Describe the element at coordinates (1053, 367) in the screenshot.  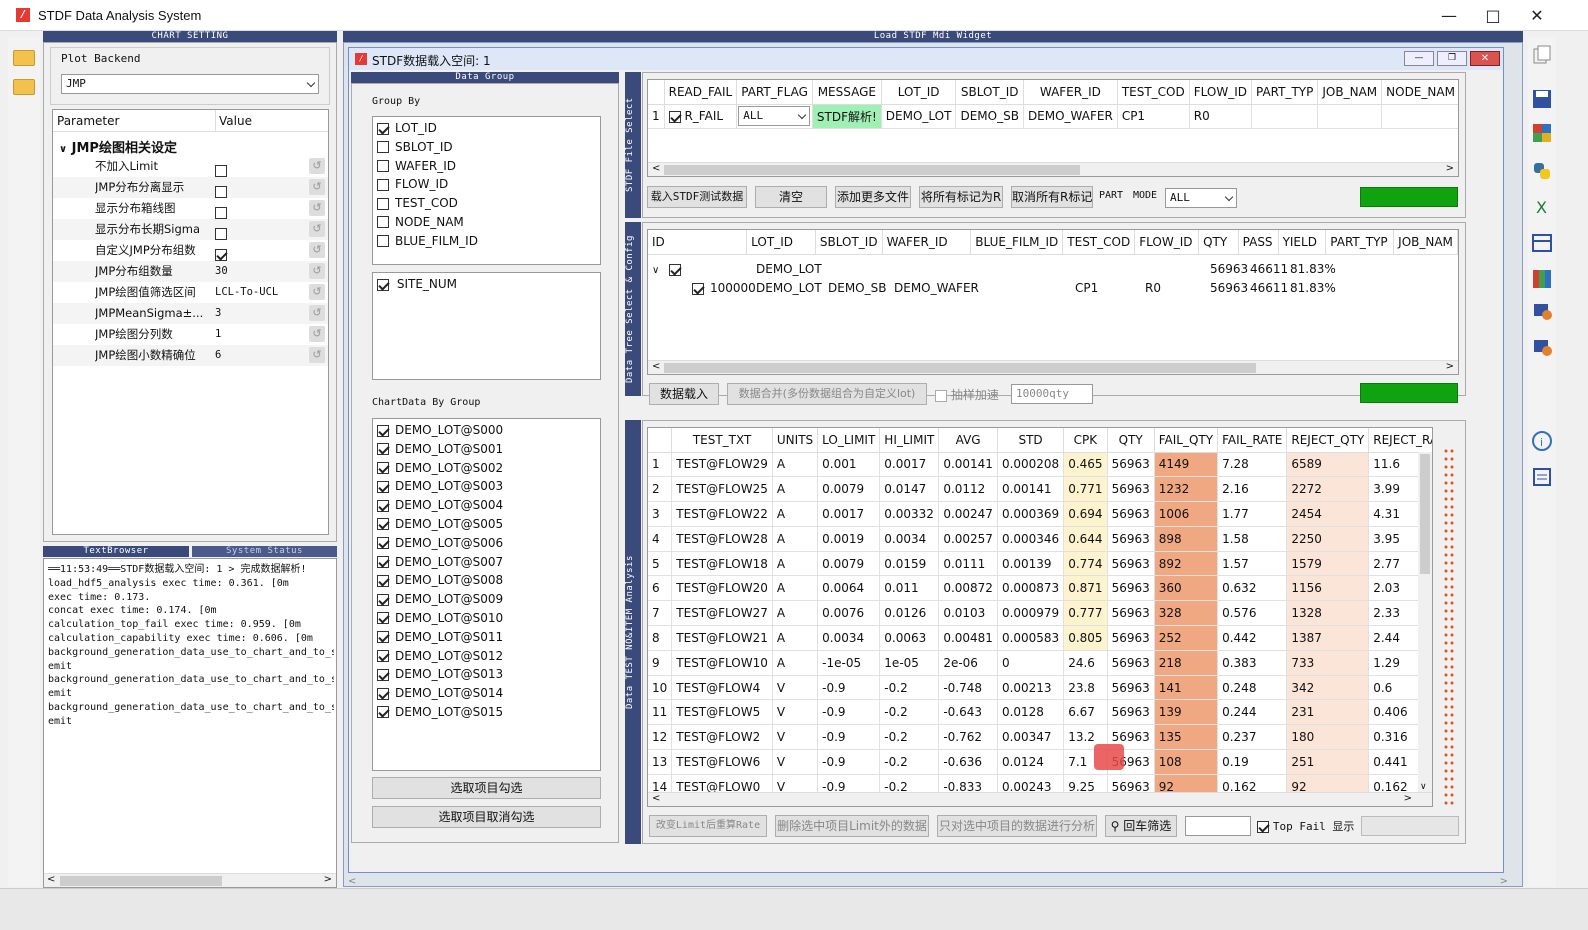
I see `tree-horizontal-scrollbar: < >` at that location.